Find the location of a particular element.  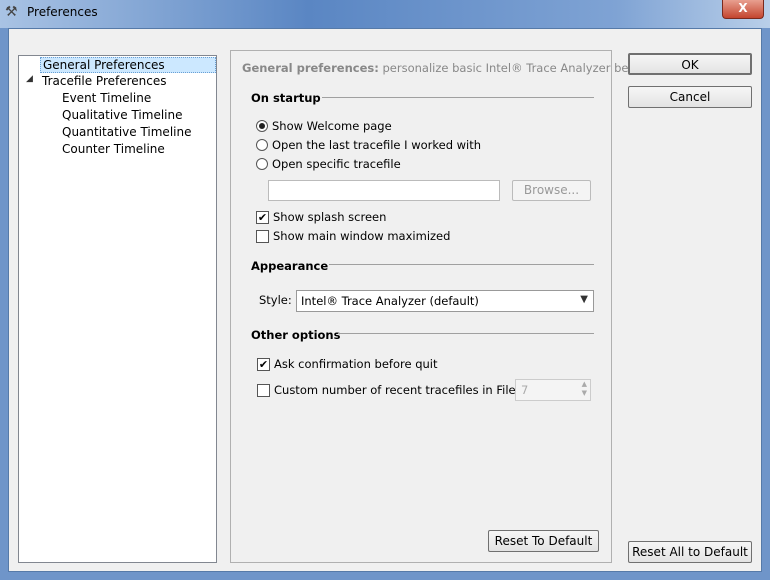

radio-open-last: Open the last tracefile I worked with is located at coordinates (368, 145).